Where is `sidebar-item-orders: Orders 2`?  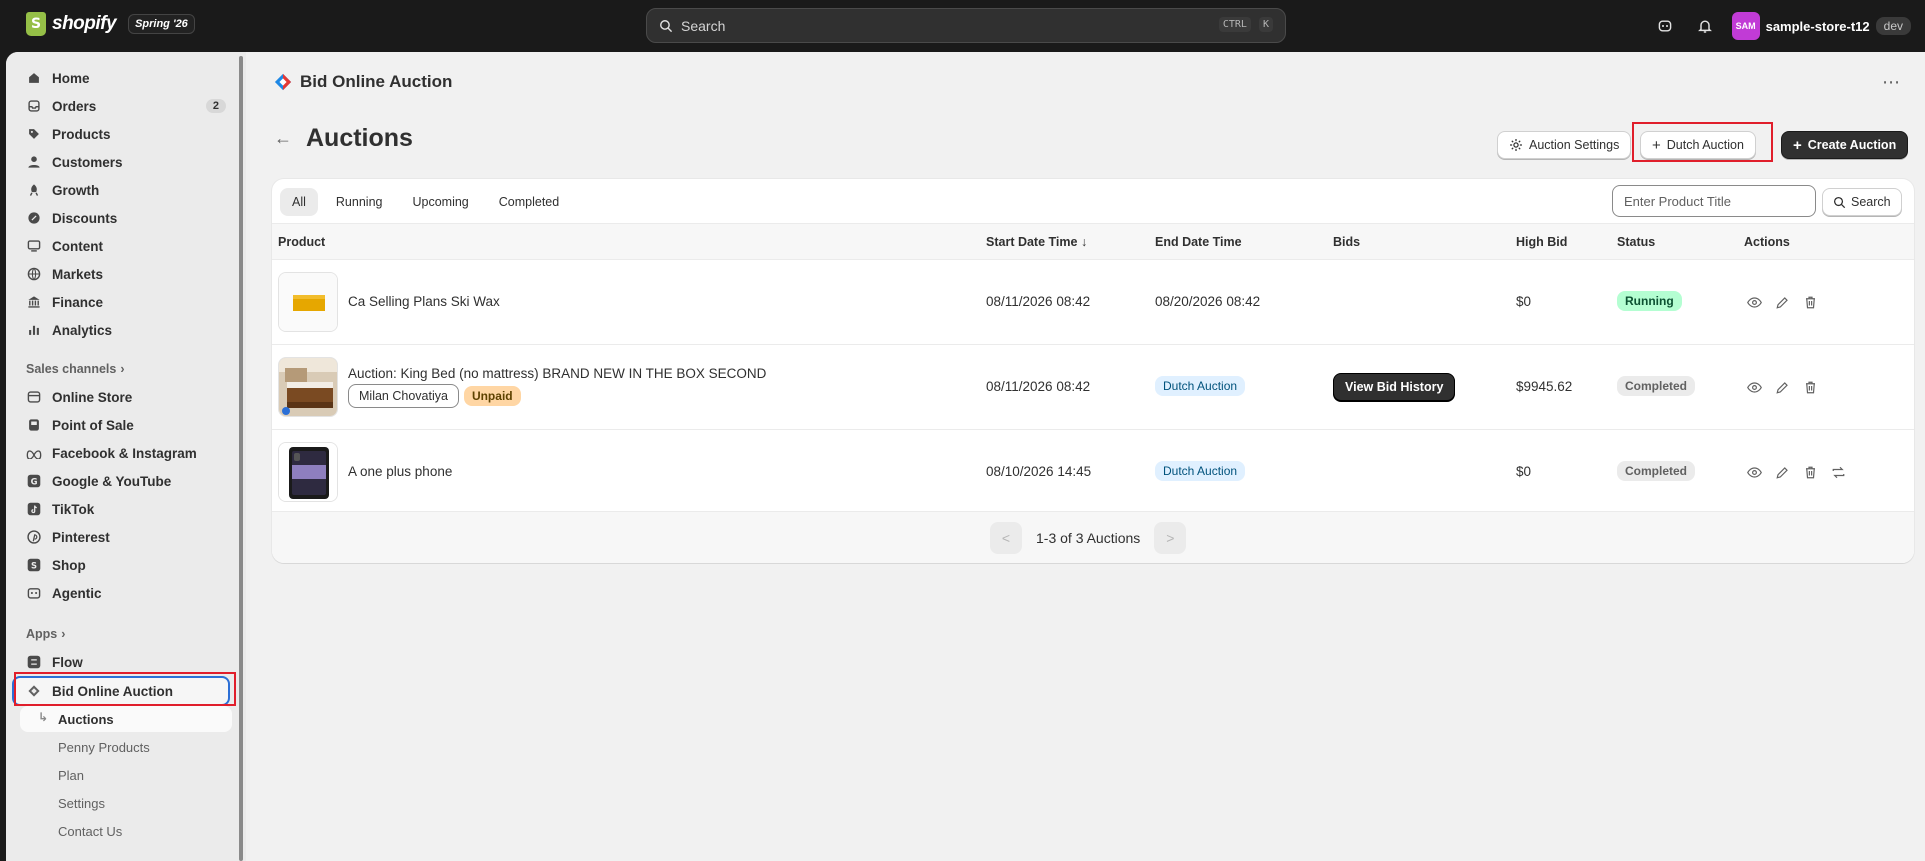
sidebar-item-orders: Orders 2 is located at coordinates (126, 106).